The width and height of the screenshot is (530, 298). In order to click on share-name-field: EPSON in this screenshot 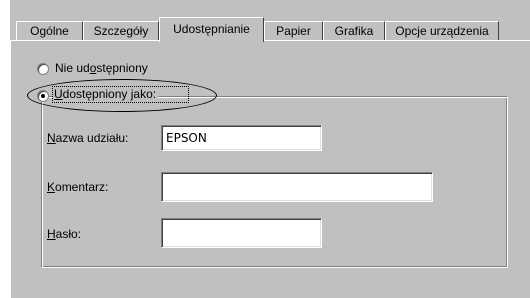, I will do `click(241, 138)`.